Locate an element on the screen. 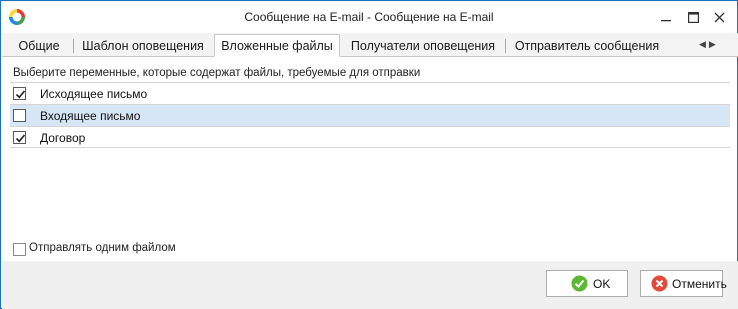  item-label: Исходящее письмо is located at coordinates (94, 94).